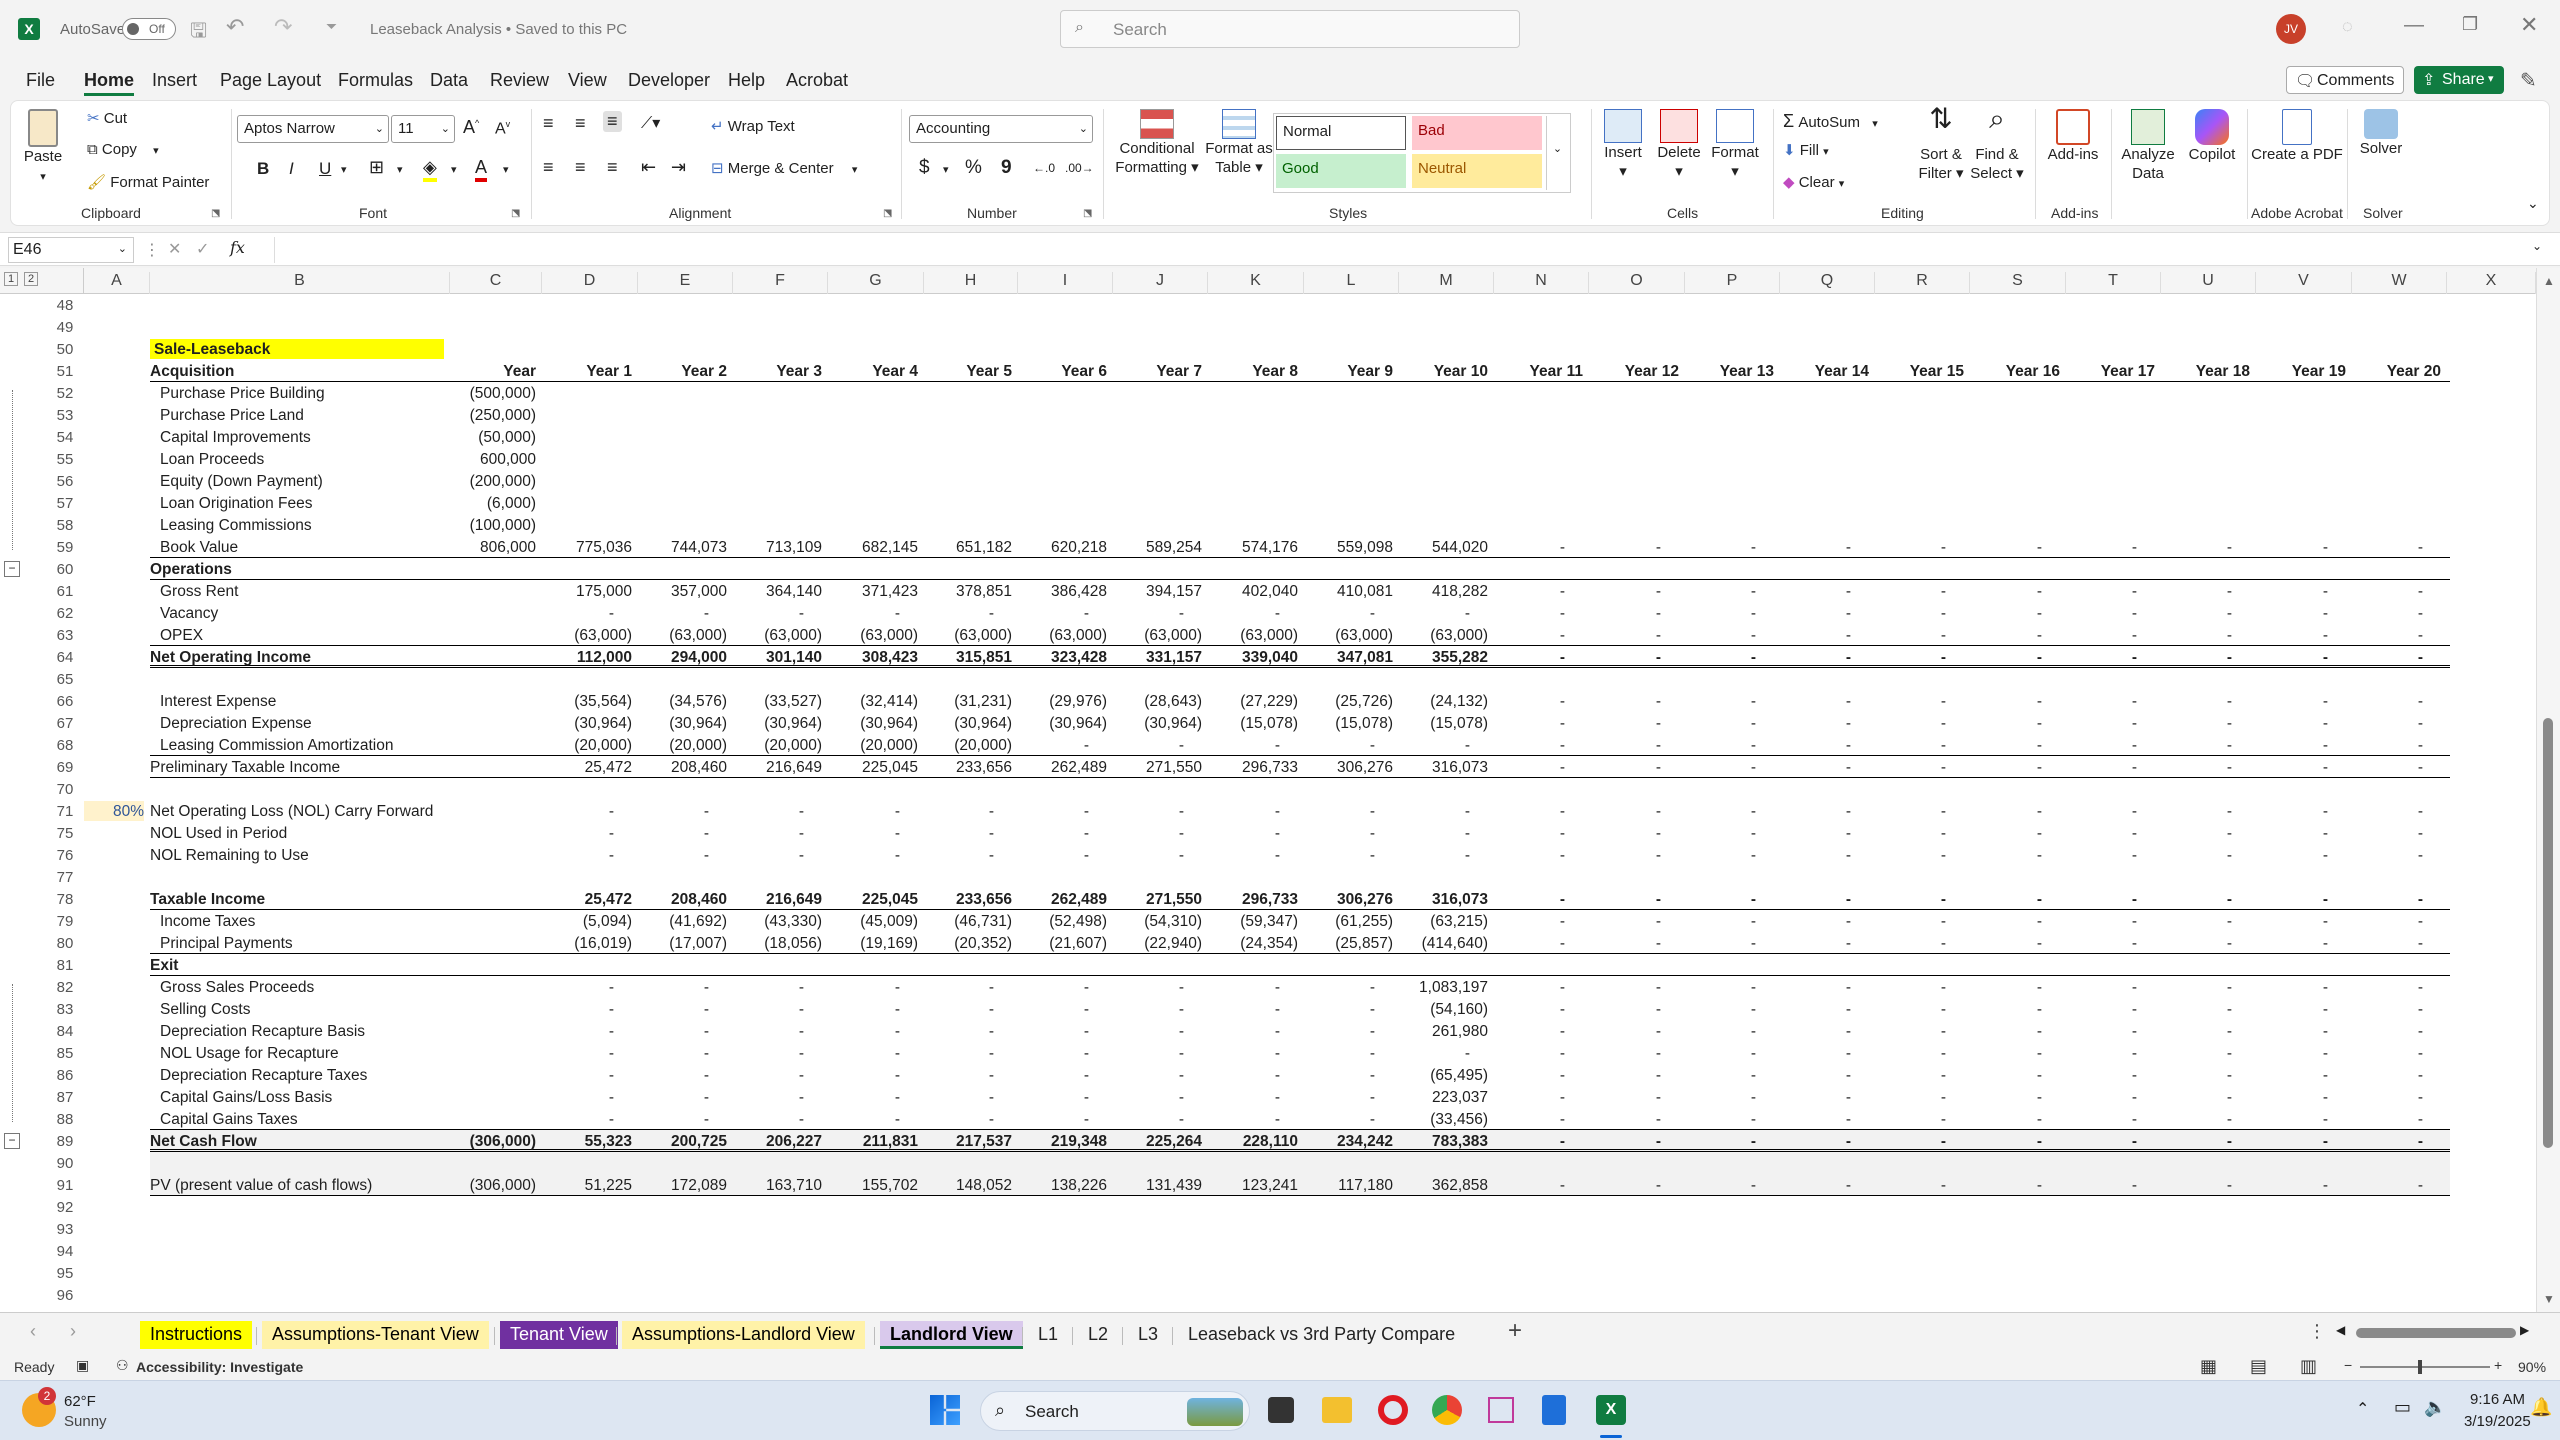 The width and height of the screenshot is (2560, 1440). What do you see at coordinates (302, 944) in the screenshot?
I see `row-label: Principal Payments` at bounding box center [302, 944].